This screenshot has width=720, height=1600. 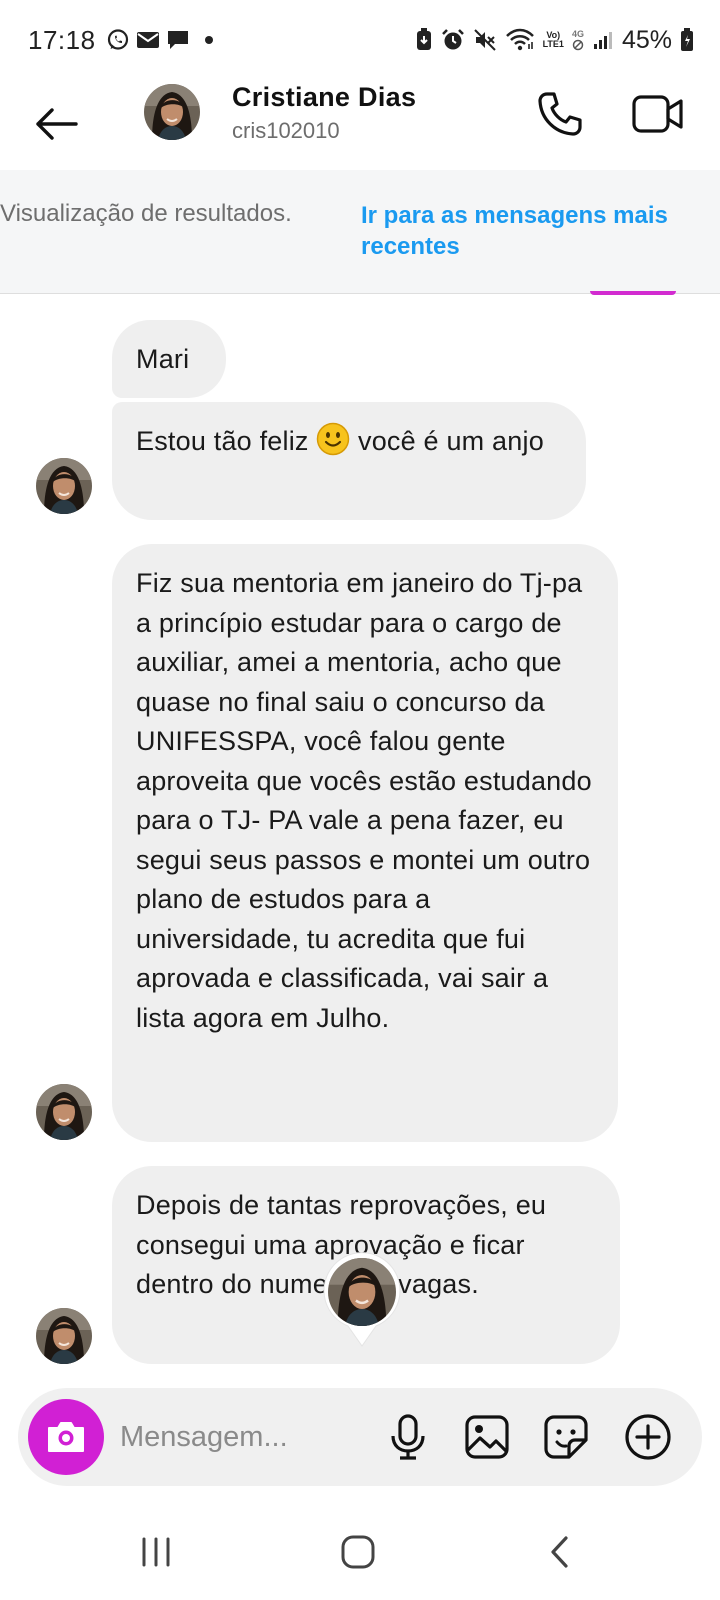 I want to click on message-input, so click(x=240, y=1437).